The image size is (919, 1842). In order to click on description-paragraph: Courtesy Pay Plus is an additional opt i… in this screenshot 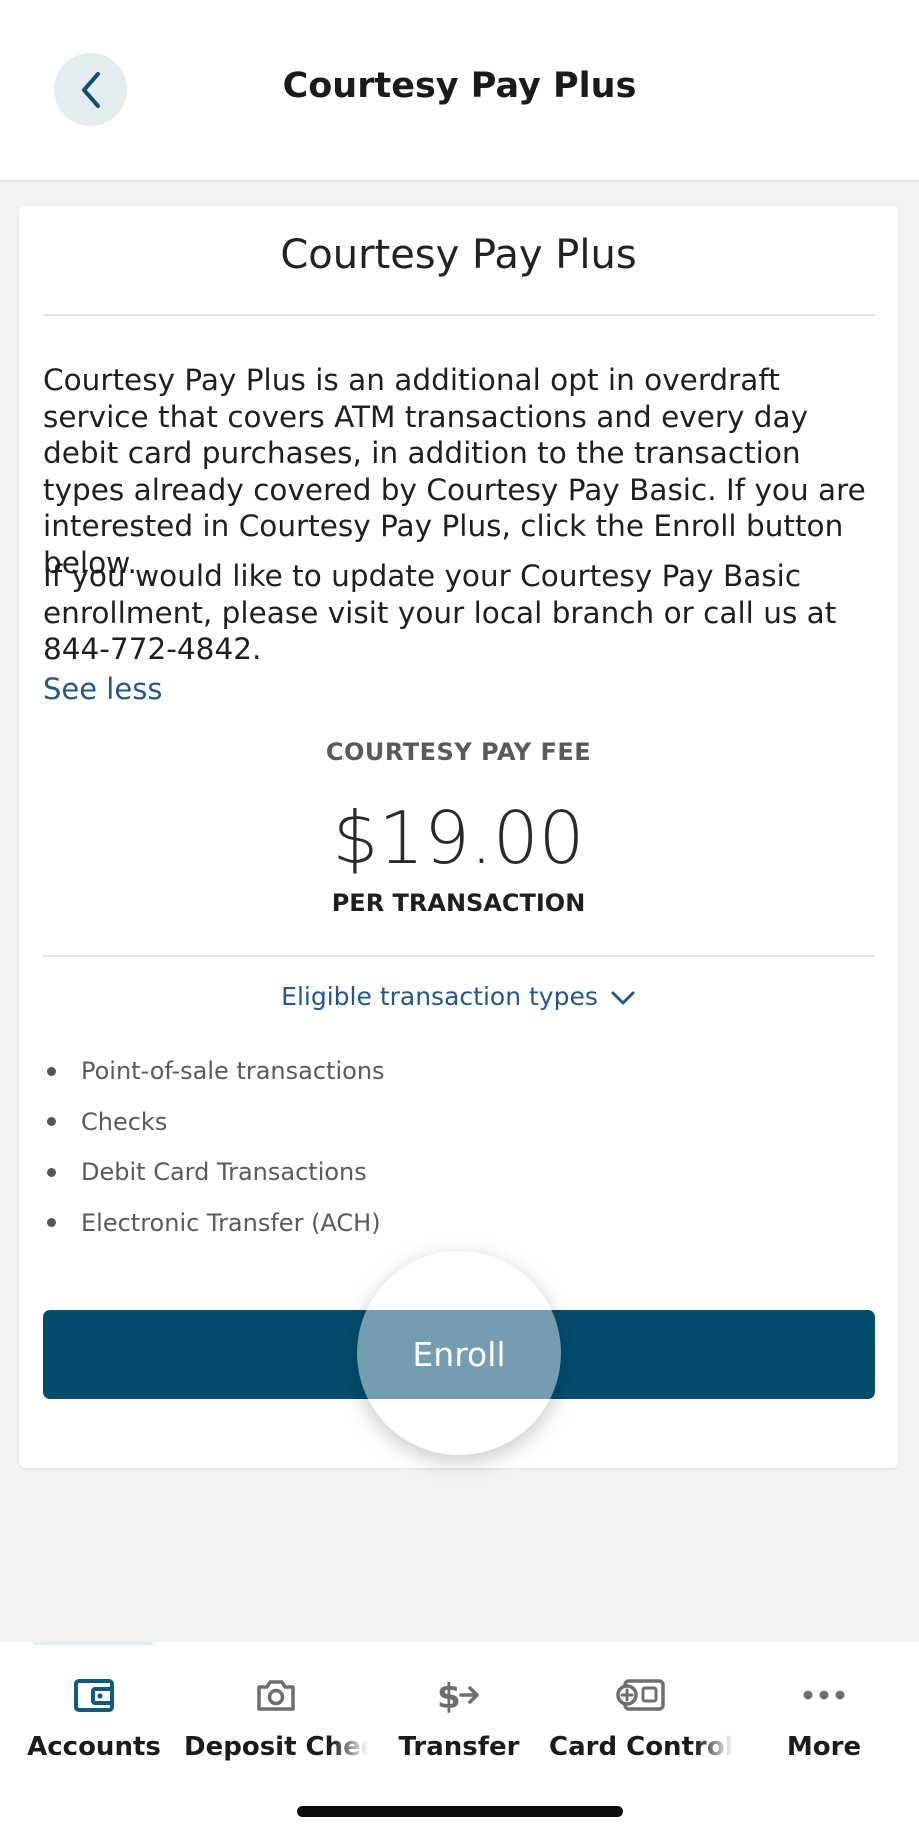, I will do `click(454, 471)`.